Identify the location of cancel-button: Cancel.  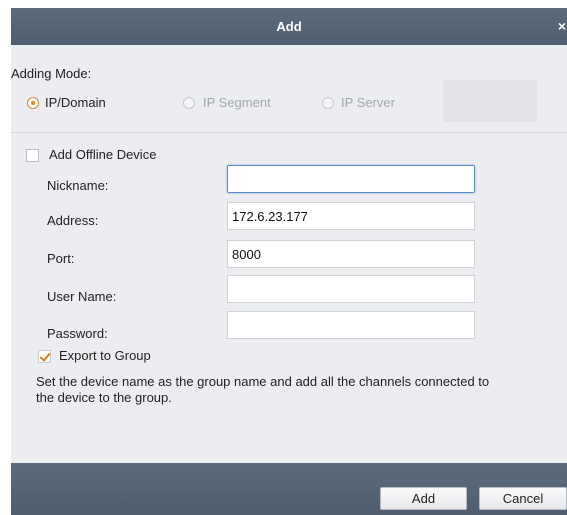
(523, 498).